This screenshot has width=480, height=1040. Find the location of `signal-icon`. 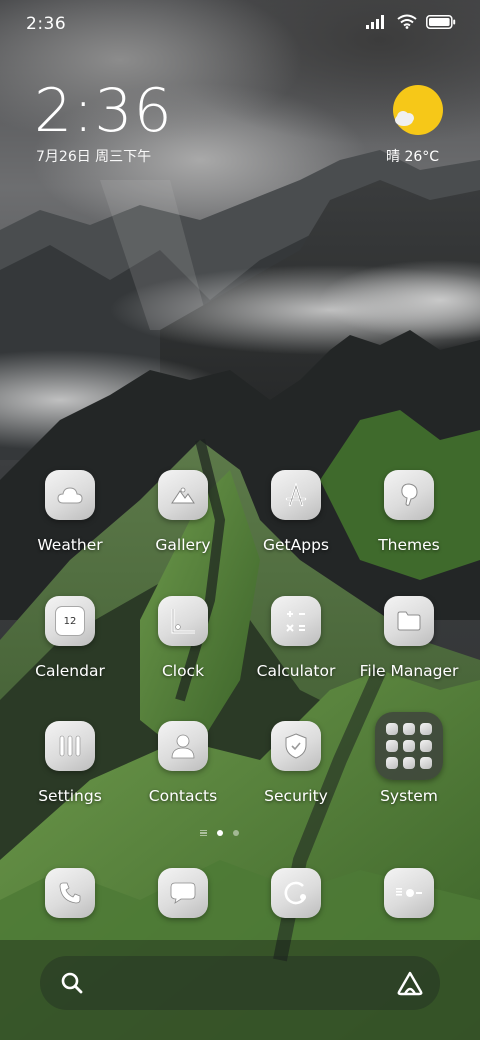

signal-icon is located at coordinates (375, 21).